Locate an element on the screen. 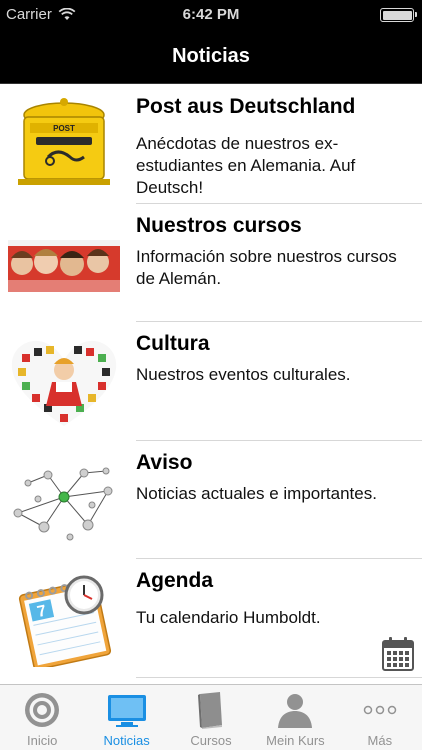 This screenshot has height=750, width=422. culture-heart-icon is located at coordinates (64, 383).